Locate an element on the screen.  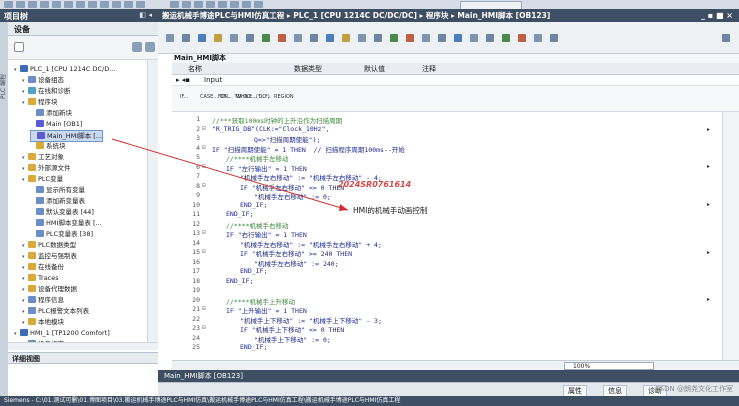
overlay-watermark-mark: 2024SR0761614 is located at coordinates (375, 184).